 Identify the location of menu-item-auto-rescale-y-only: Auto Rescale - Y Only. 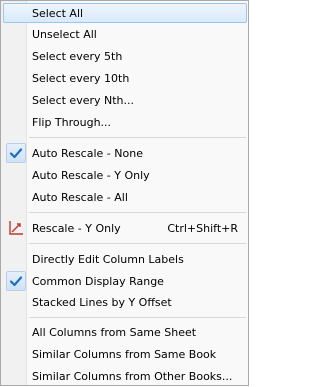
(125, 175).